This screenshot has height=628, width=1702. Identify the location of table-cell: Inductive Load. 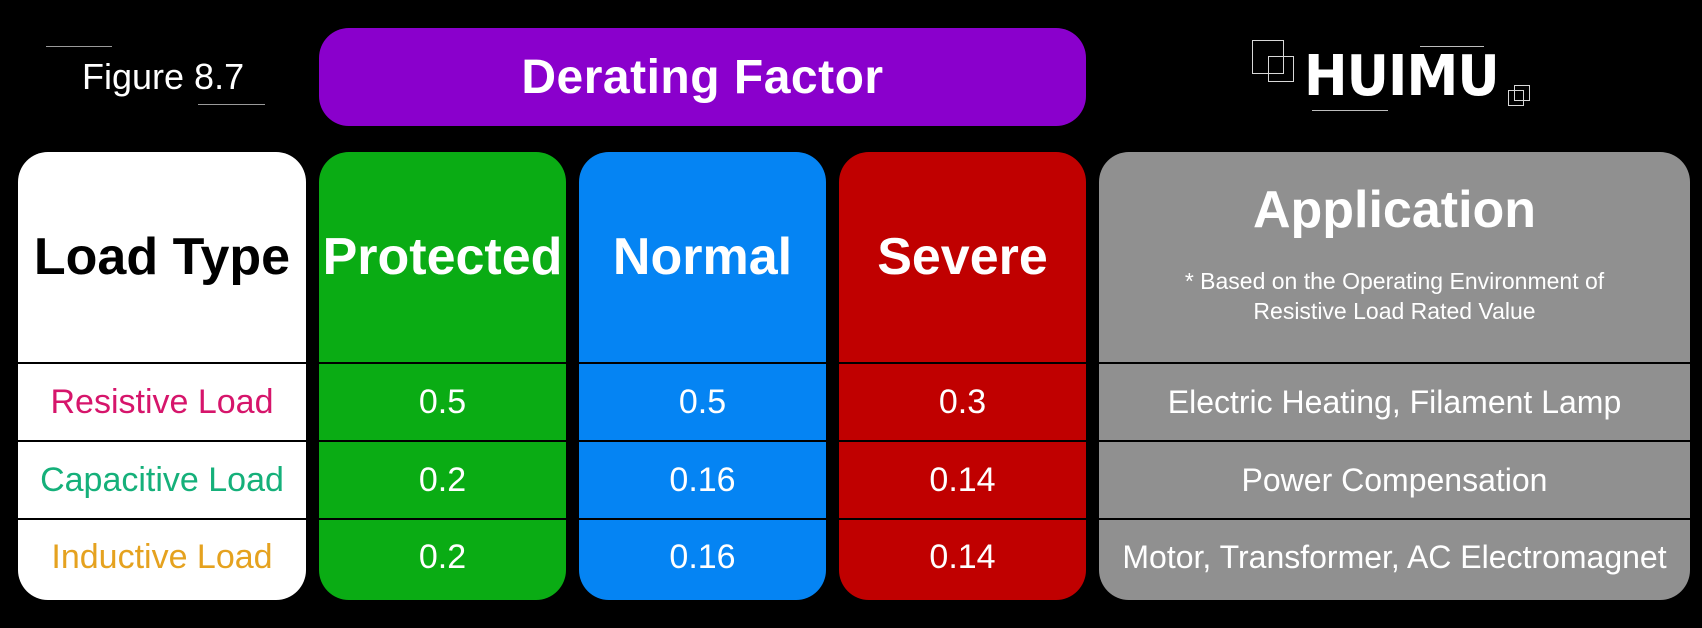
(162, 560).